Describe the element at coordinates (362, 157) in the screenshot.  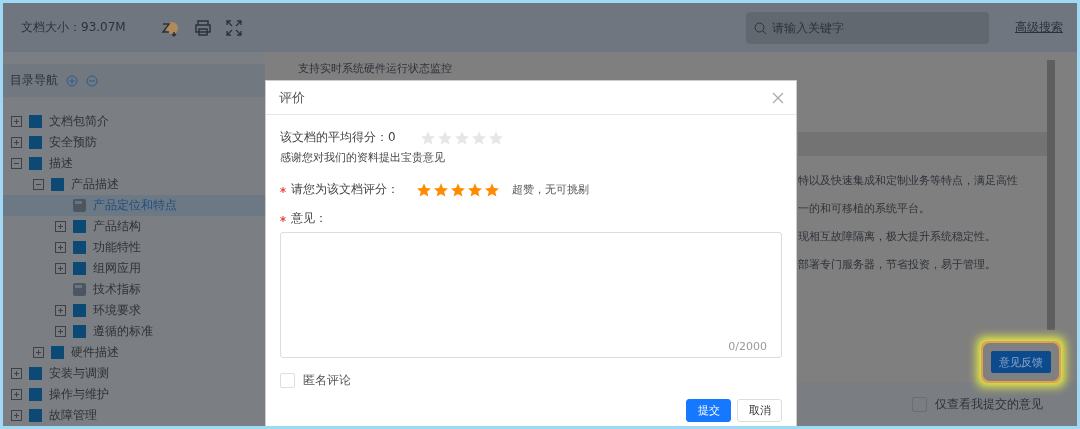
I see `thanks-text: 感谢您对我们的资料提出宝贵意见` at that location.